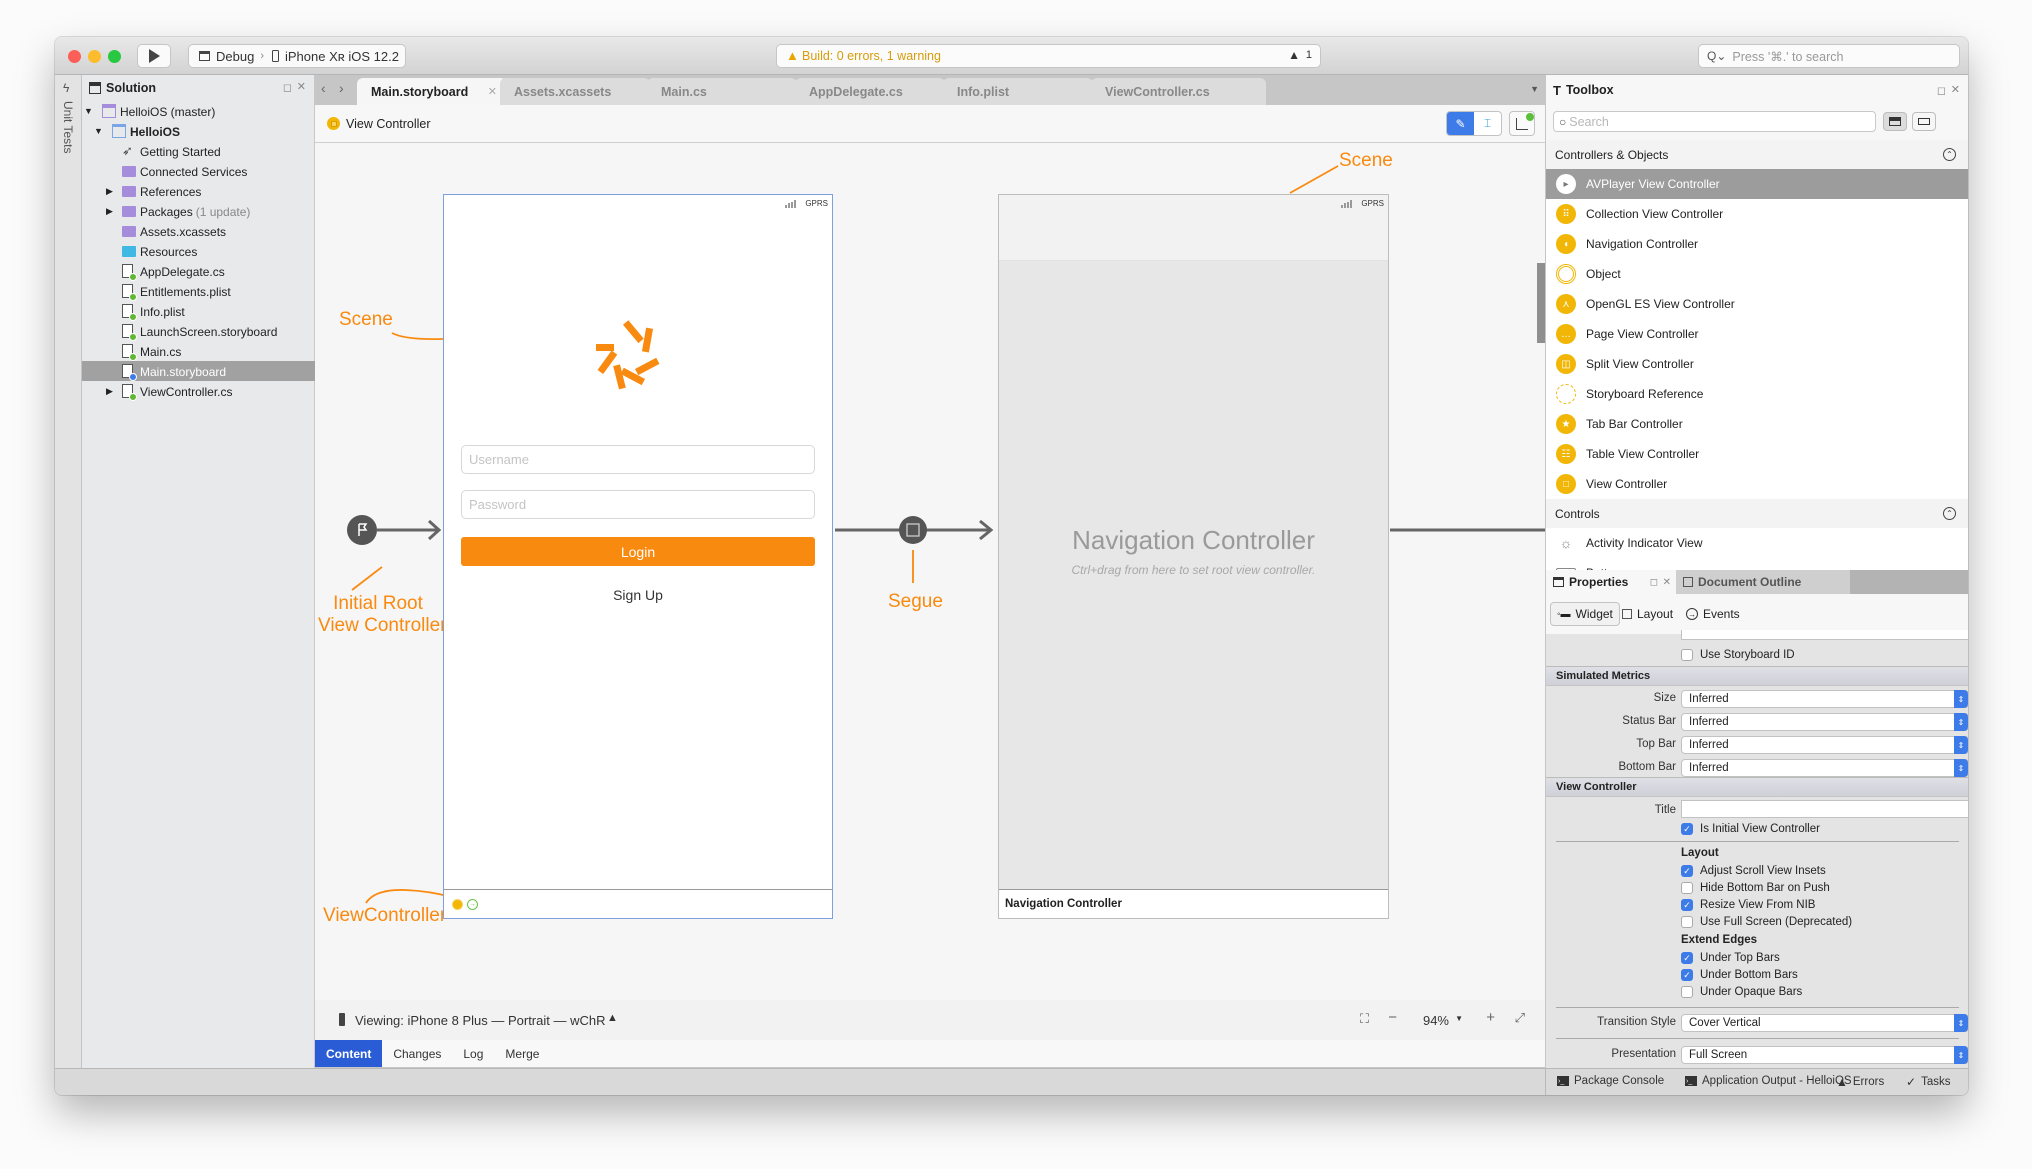 The image size is (2032, 1169). I want to click on zoom-in-button: +, so click(1490, 1017).